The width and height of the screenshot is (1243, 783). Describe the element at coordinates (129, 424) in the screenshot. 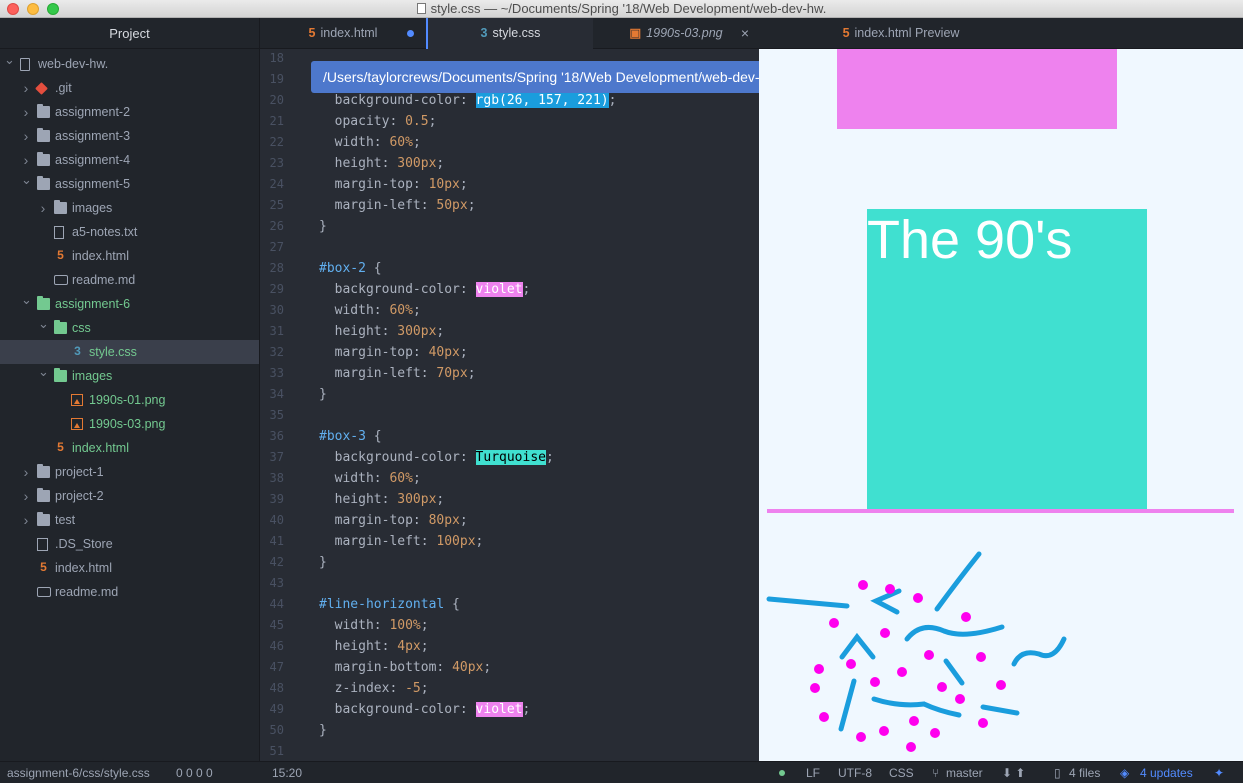

I see `tree-file: 1990s-03.png` at that location.